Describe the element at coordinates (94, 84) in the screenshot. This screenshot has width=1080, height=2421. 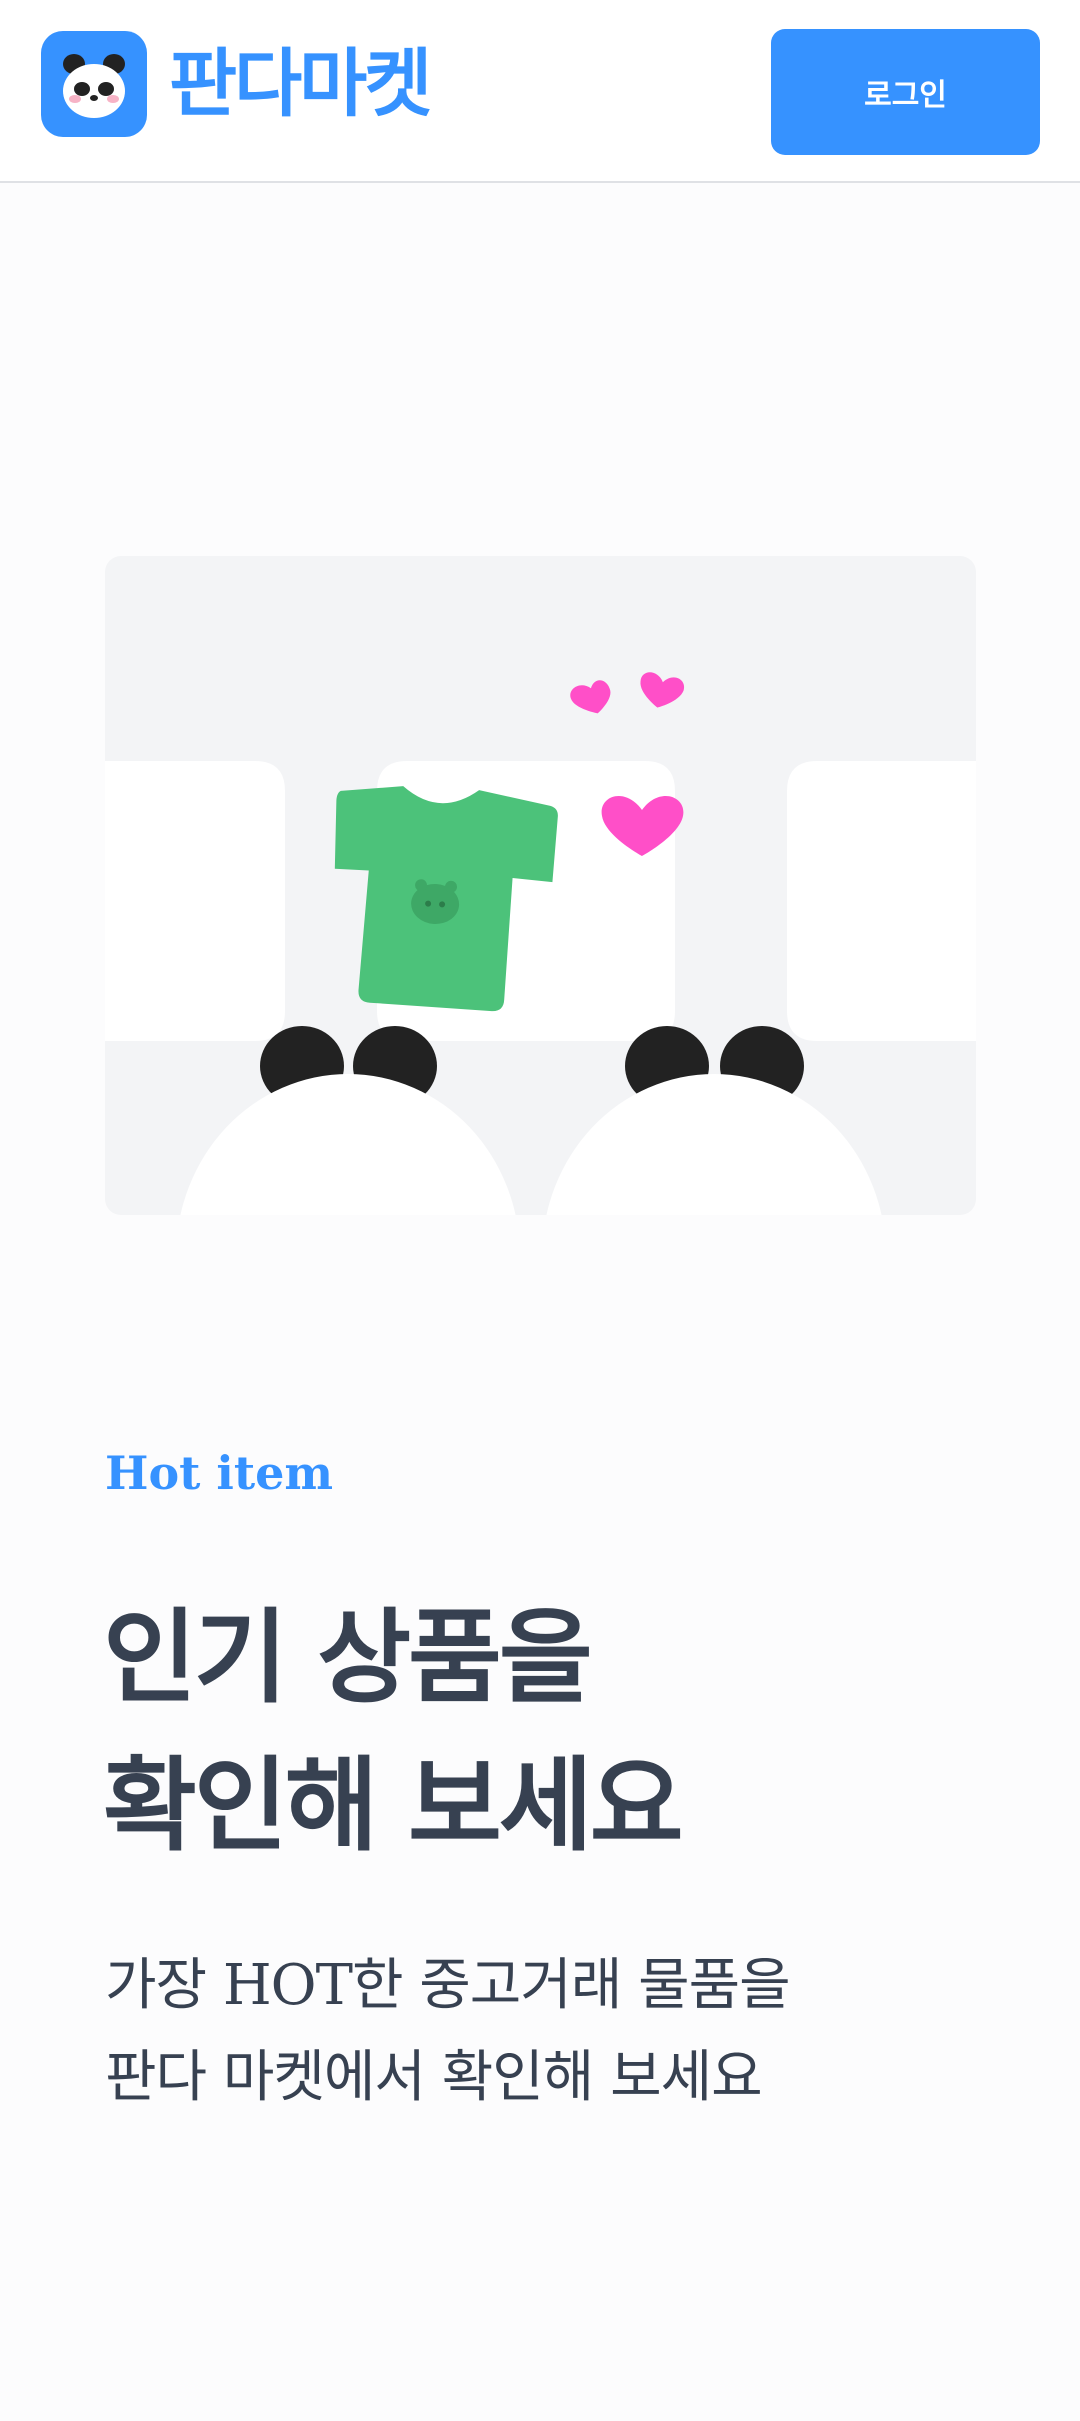
I see `panda-logo-icon` at that location.